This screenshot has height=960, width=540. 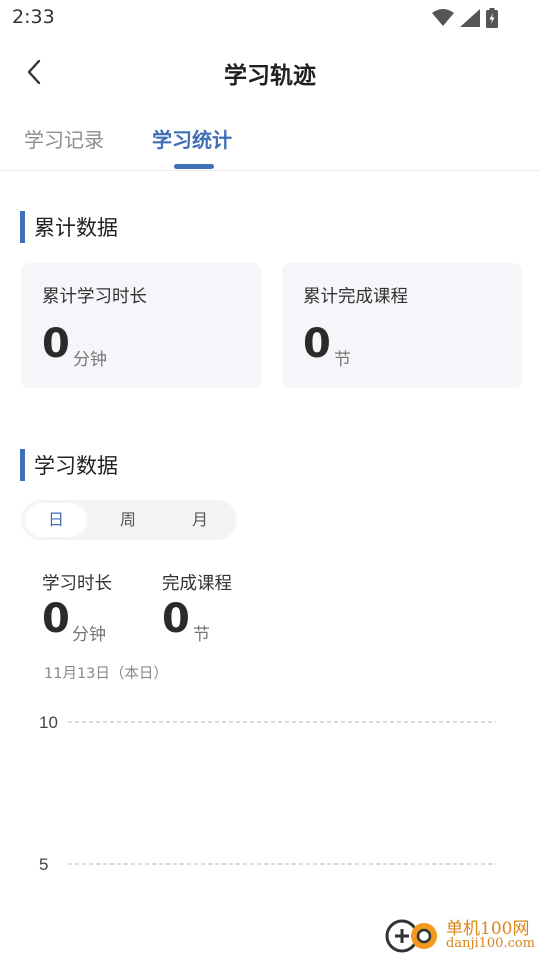 I want to click on period-month-button: 月, so click(x=200, y=520).